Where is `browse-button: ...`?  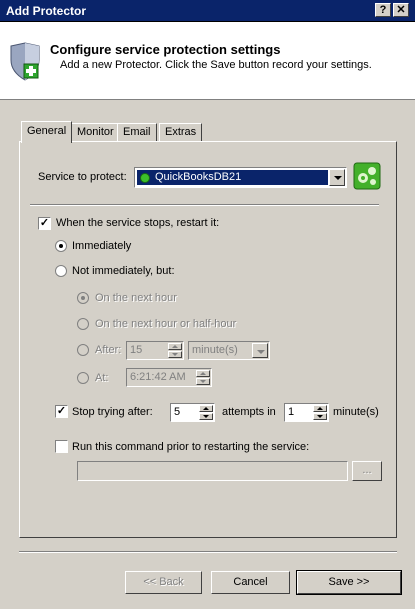
browse-button: ... is located at coordinates (367, 471).